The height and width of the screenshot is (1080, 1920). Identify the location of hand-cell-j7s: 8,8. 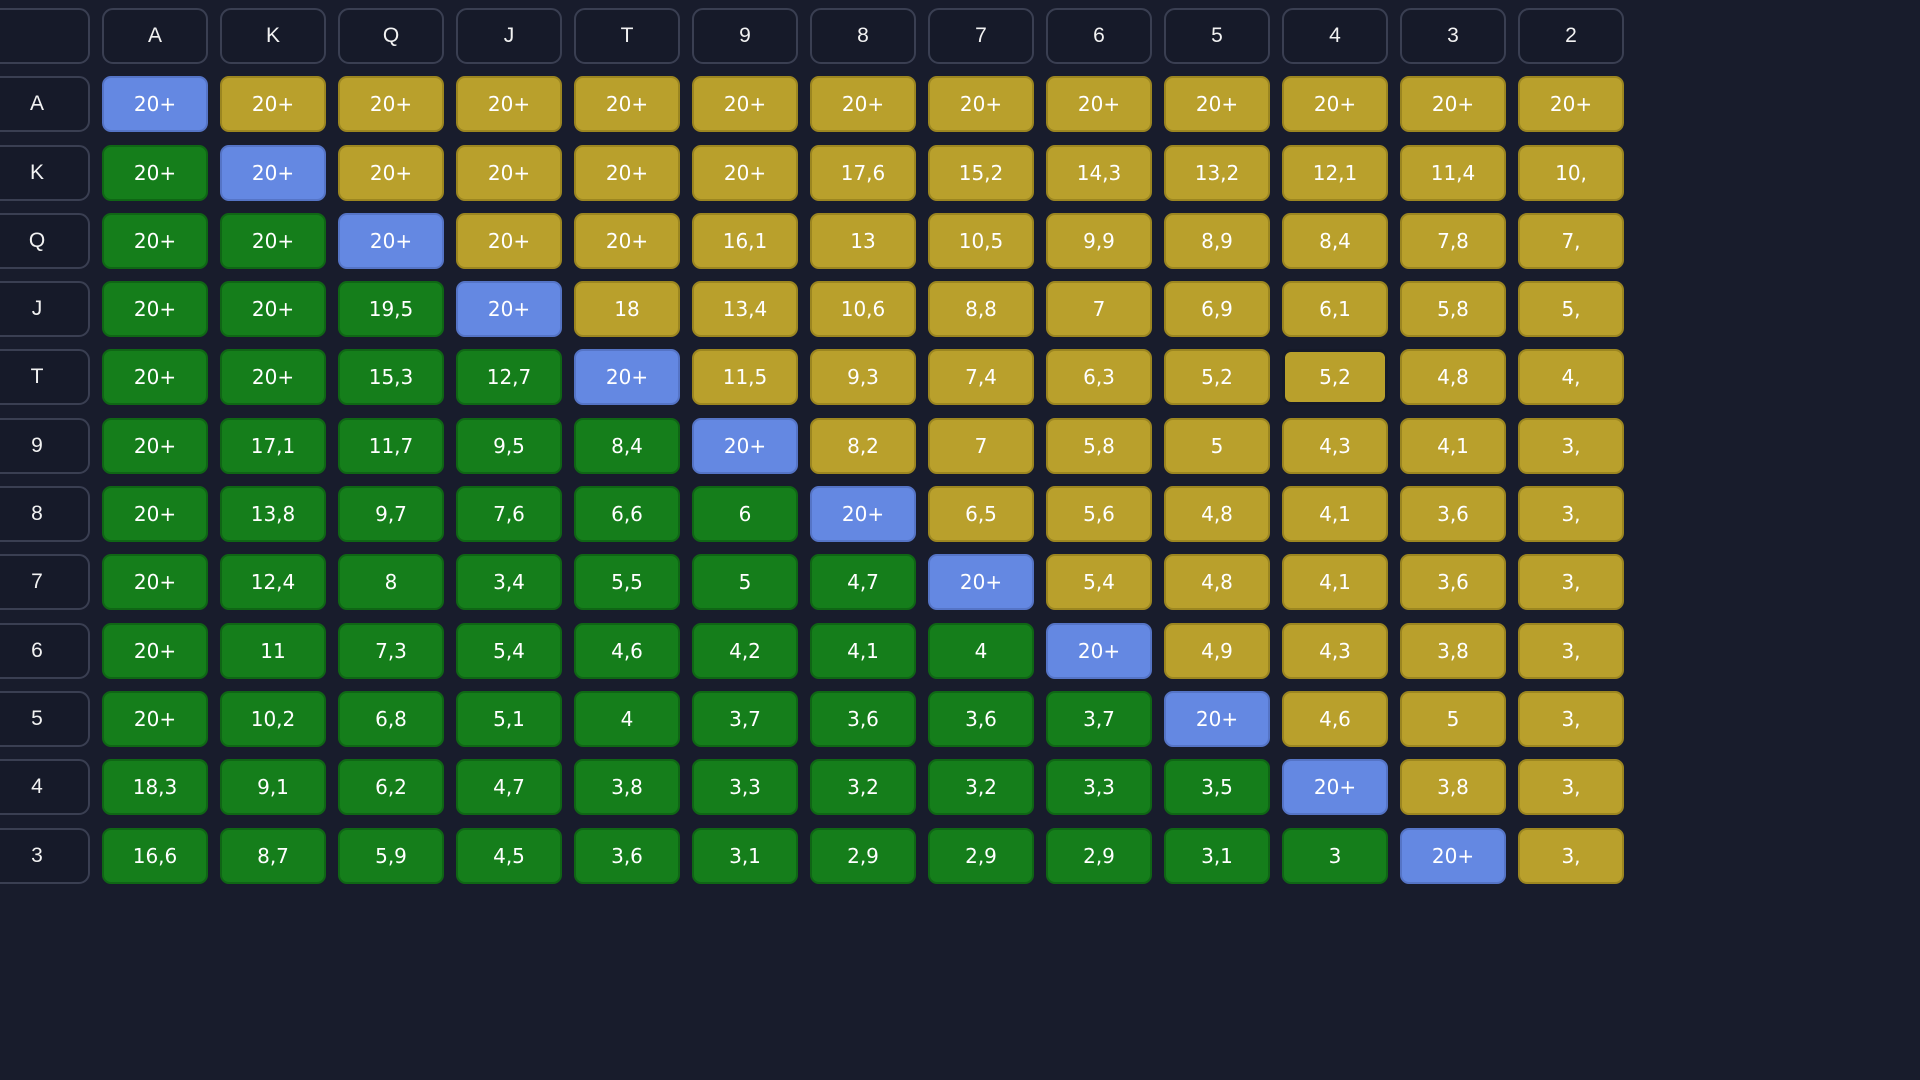
(981, 309).